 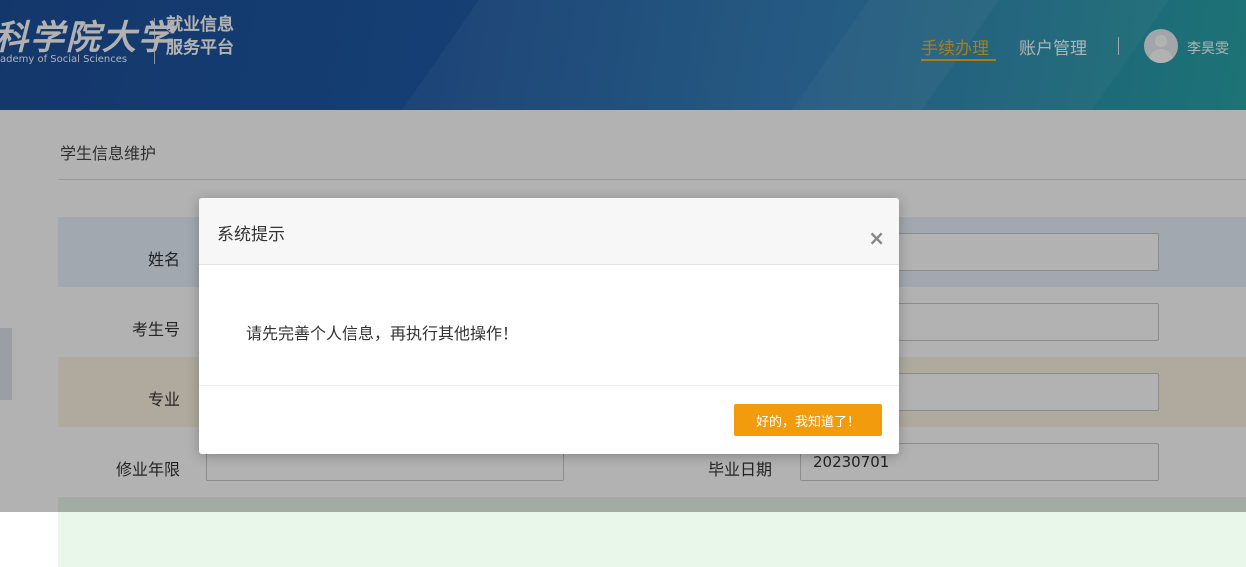 I want to click on dialog-footer-divider, so click(x=549, y=385).